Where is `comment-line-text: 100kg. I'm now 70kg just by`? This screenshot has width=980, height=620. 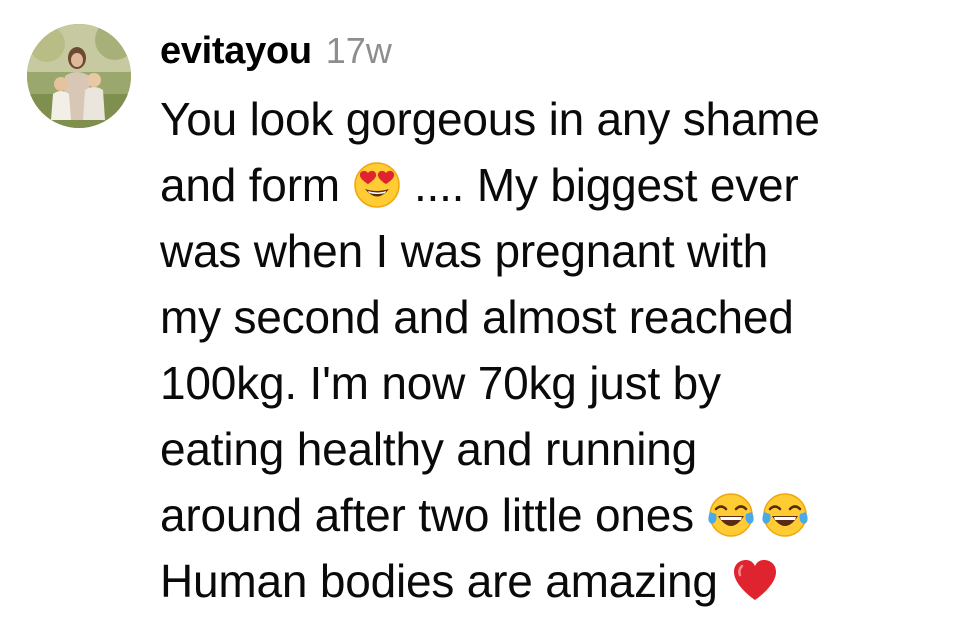
comment-line-text: 100kg. I'm now 70kg just by is located at coordinates (440, 383).